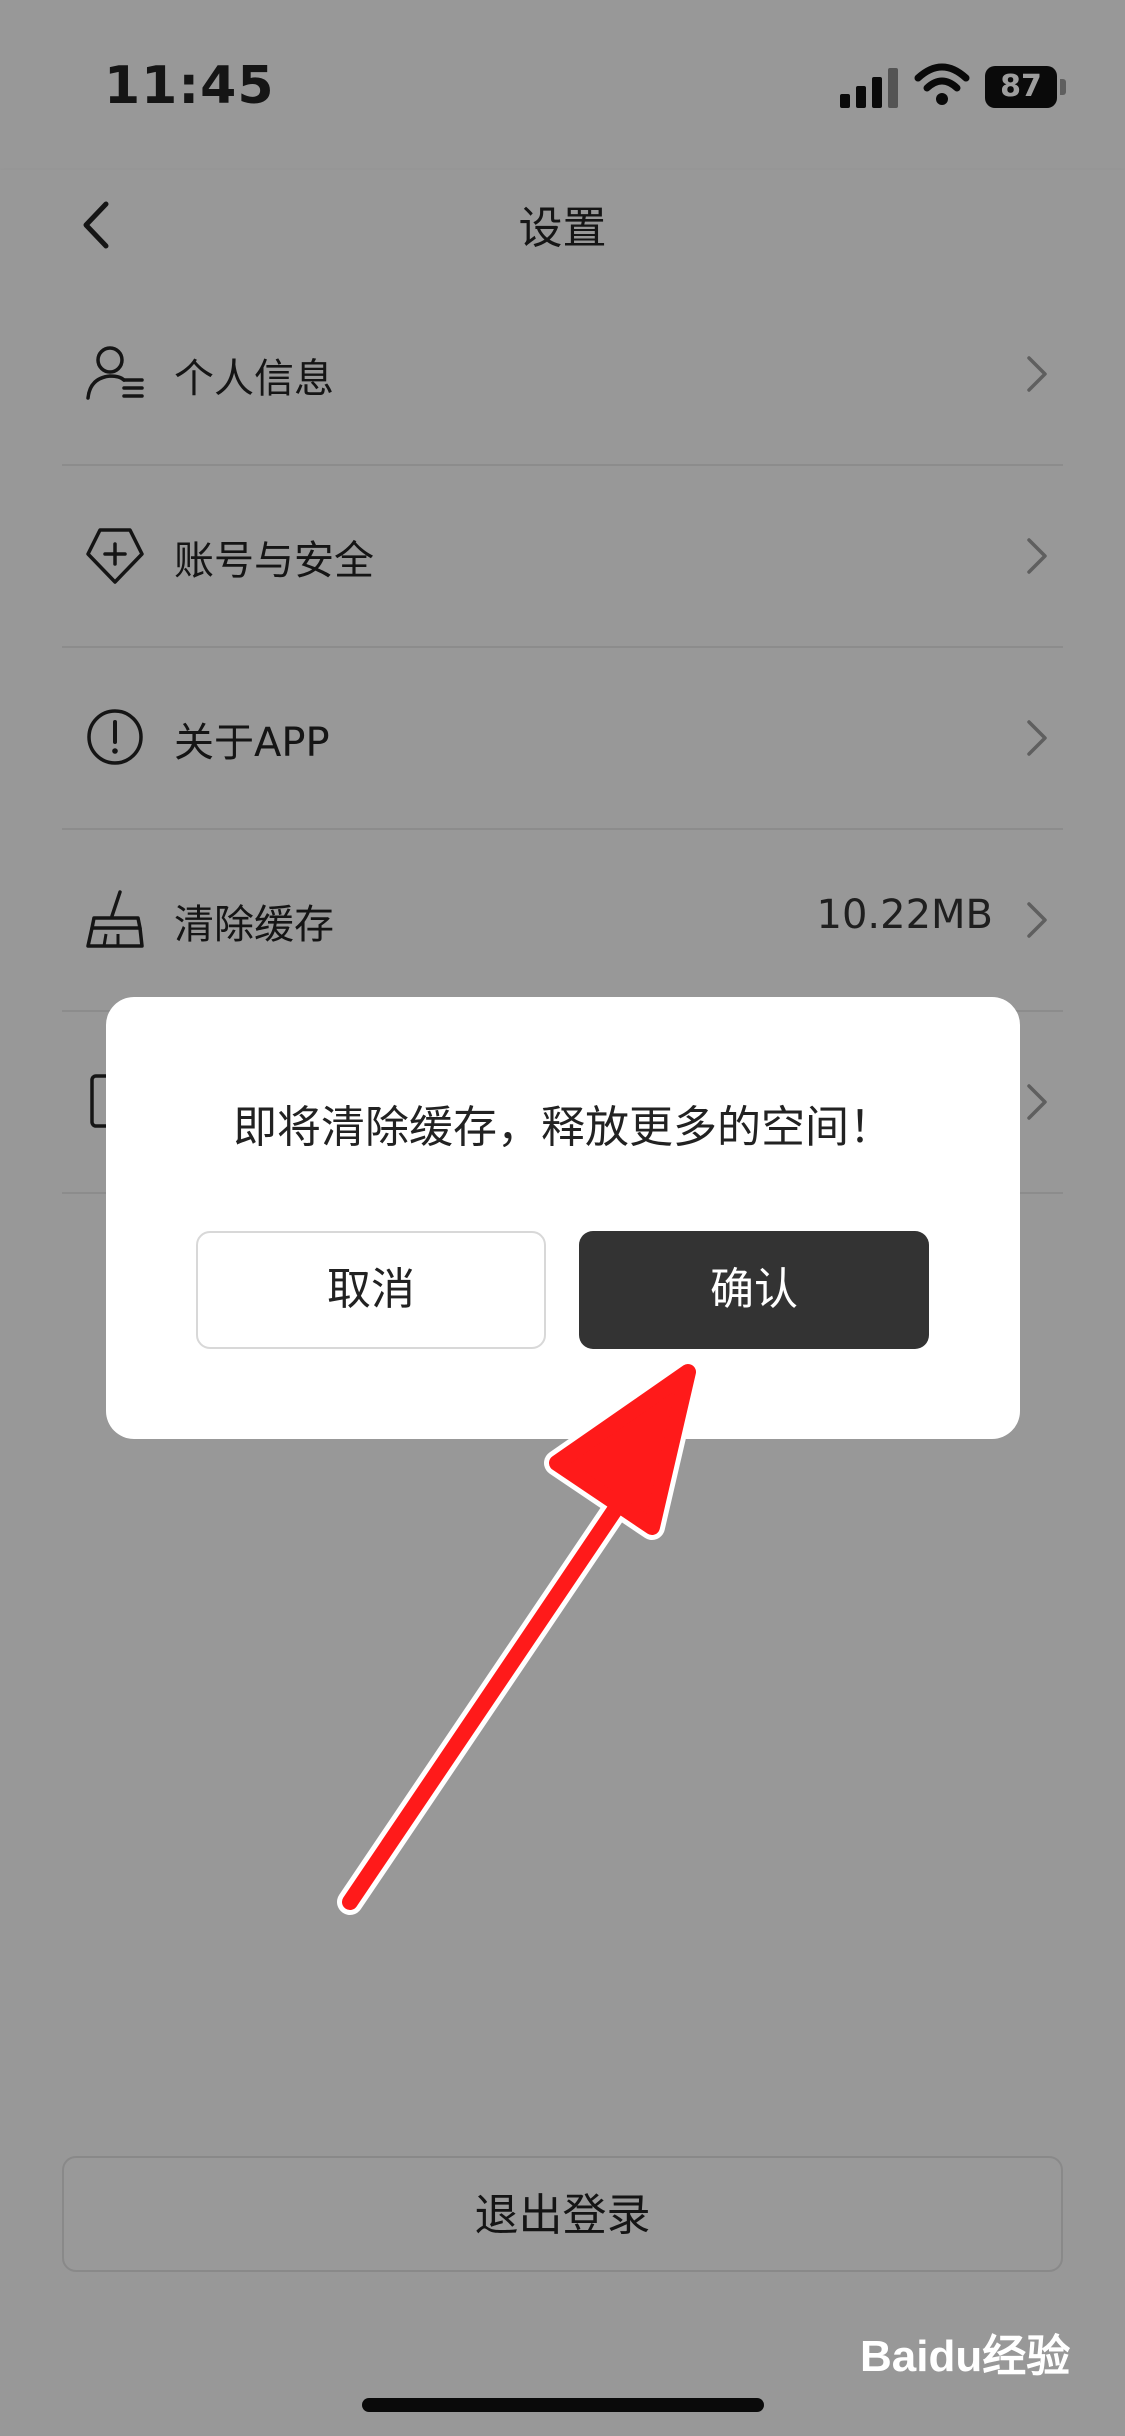 This screenshot has width=1125, height=2436. I want to click on cancel-button: 取消, so click(371, 1290).